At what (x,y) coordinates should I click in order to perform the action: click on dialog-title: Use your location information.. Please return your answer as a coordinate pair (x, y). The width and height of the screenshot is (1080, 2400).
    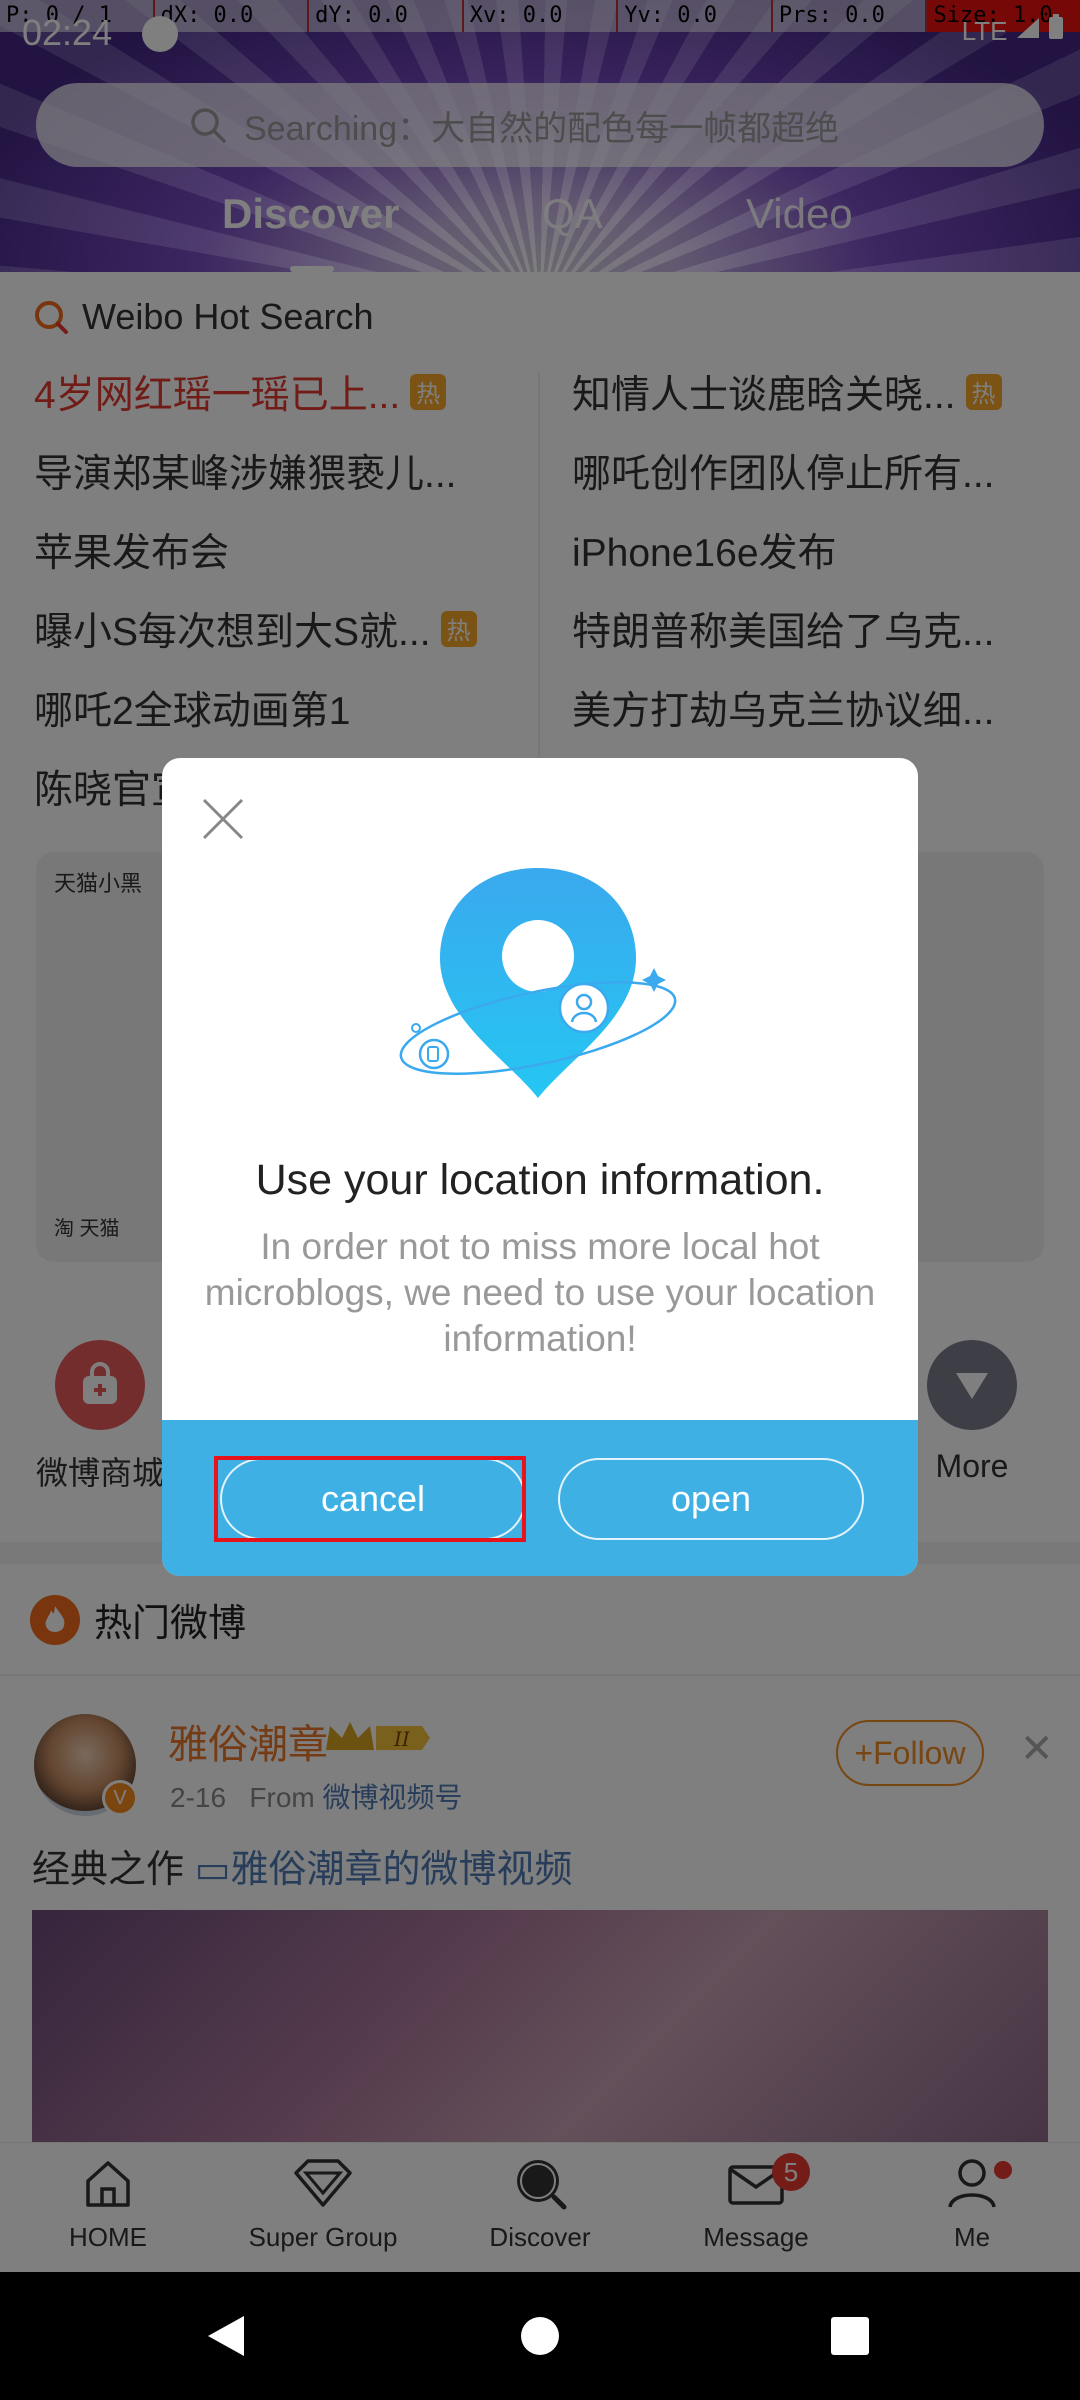
    Looking at the image, I should click on (540, 1180).